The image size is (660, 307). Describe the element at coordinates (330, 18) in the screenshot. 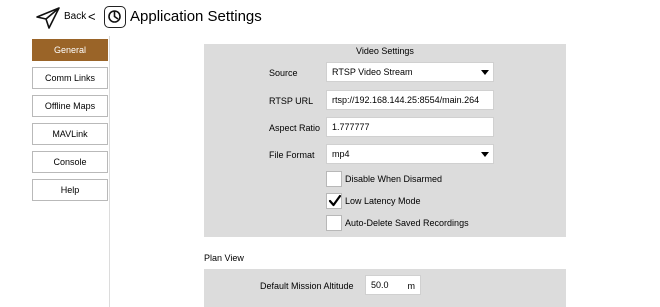

I see `top-bar: Back < Application Settings` at that location.